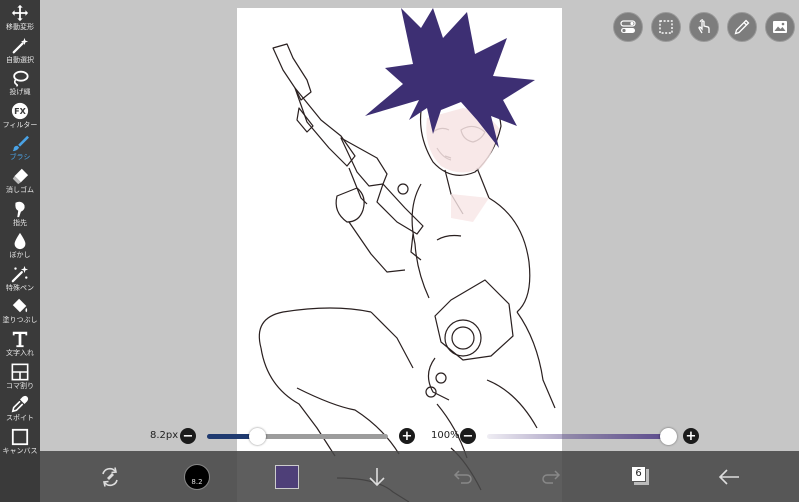 The height and width of the screenshot is (502, 799). I want to click on eraser-icon, so click(20, 176).